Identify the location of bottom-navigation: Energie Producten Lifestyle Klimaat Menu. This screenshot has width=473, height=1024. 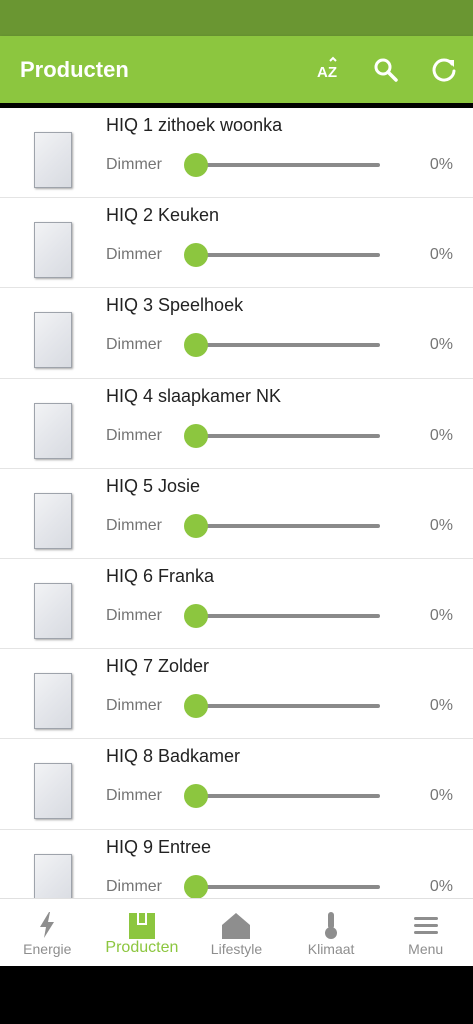
(236, 932).